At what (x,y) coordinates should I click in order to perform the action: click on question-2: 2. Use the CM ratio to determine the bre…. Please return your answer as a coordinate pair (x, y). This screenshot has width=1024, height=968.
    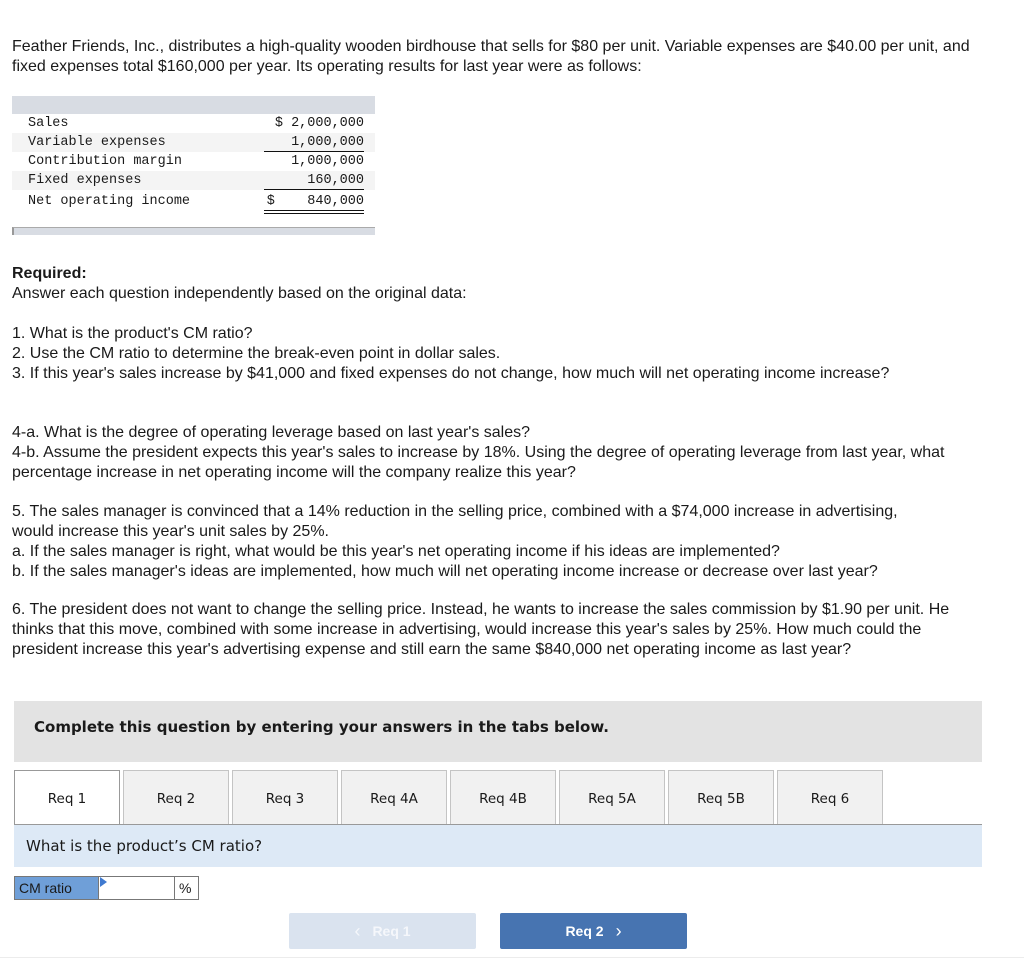
    Looking at the image, I should click on (256, 353).